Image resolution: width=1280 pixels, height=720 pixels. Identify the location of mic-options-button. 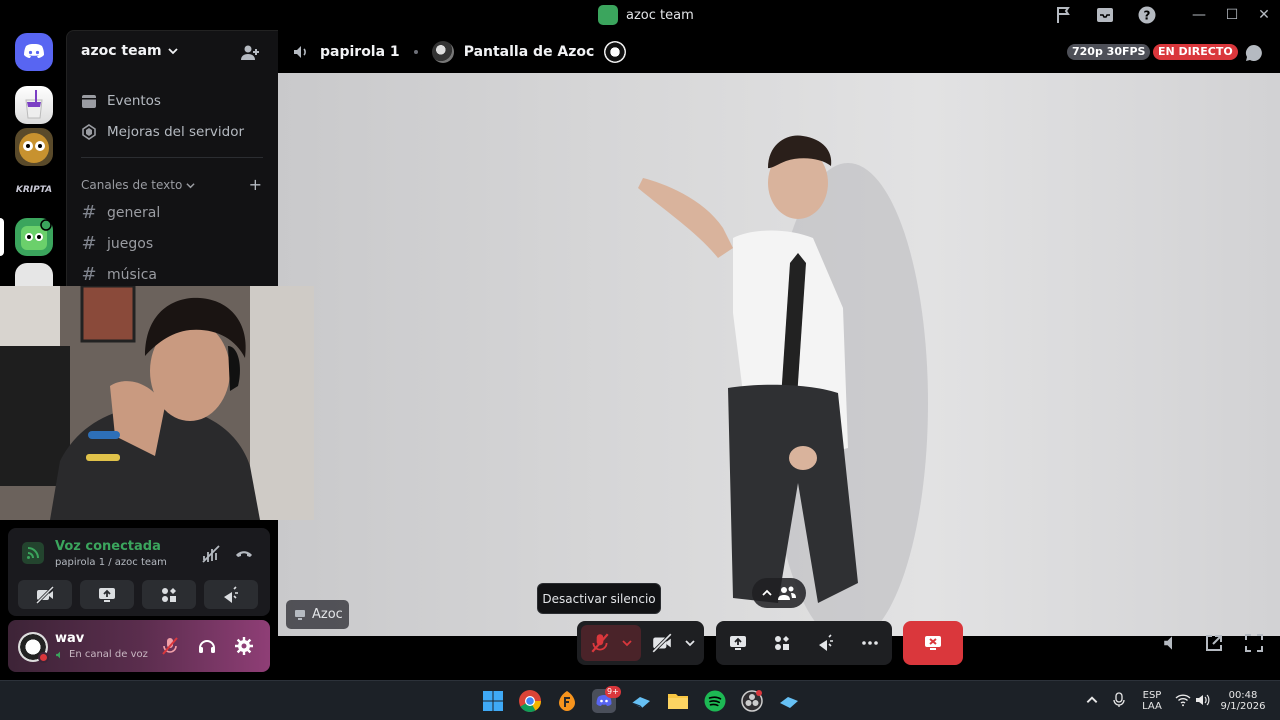
(627, 643).